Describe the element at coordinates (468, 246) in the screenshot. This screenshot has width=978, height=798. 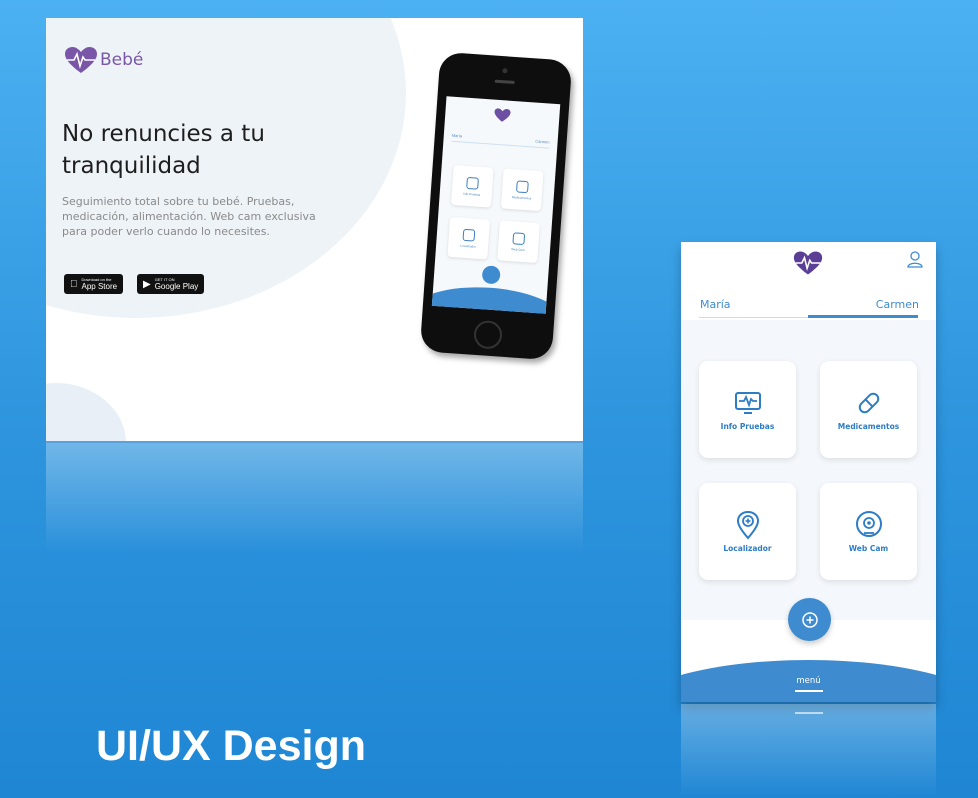
I see `mini-tile-label: Localizador` at that location.